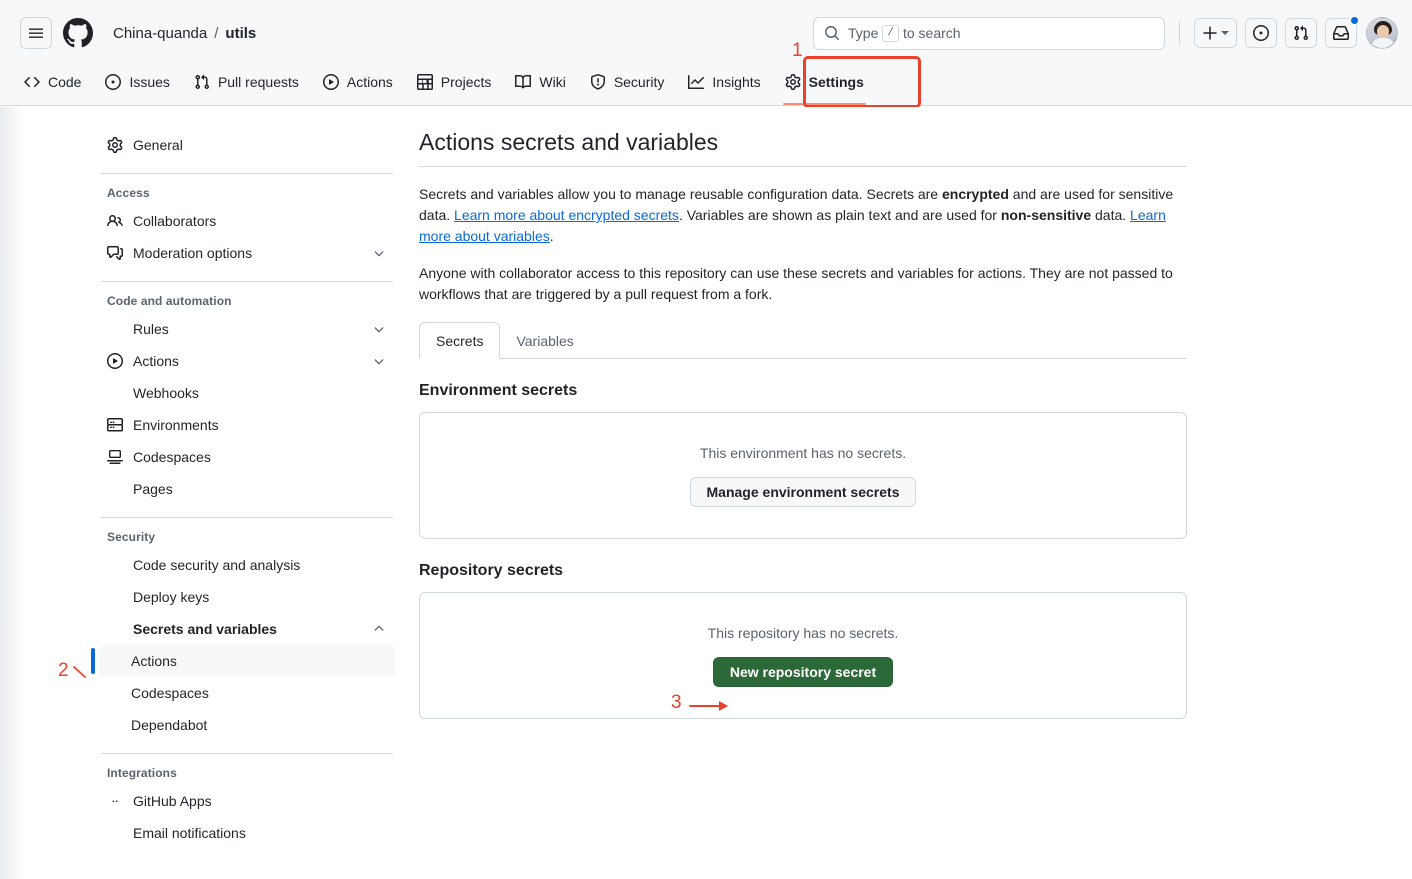 This screenshot has width=1412, height=879. What do you see at coordinates (115, 489) in the screenshot?
I see `browser-icon` at bounding box center [115, 489].